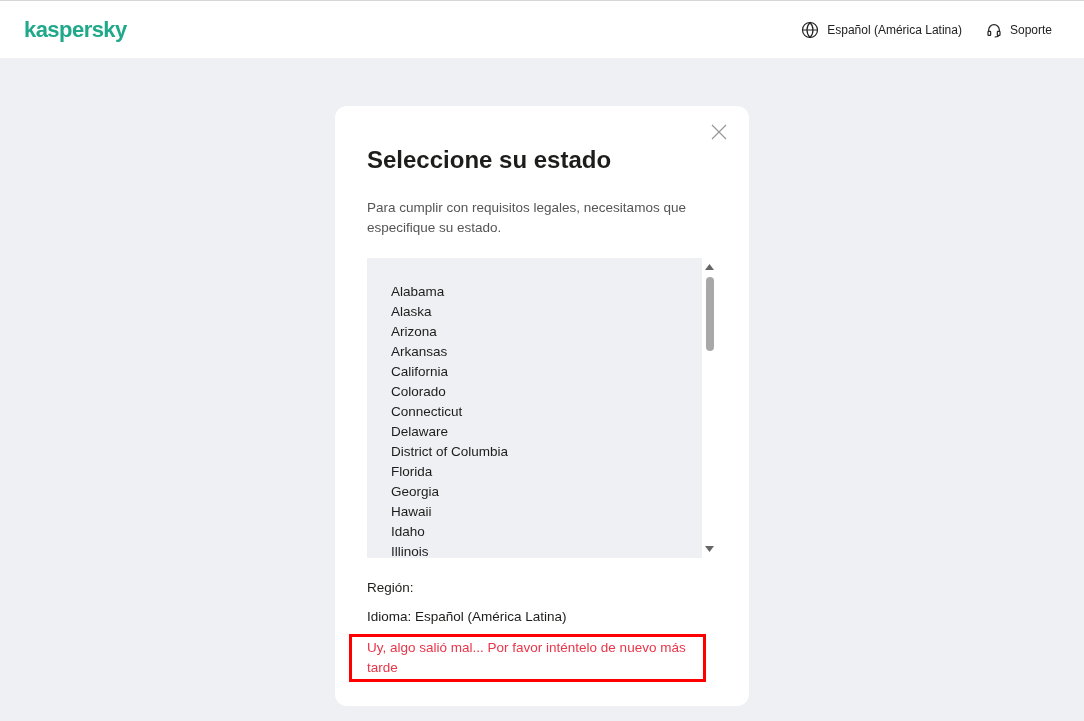 Image resolution: width=1084 pixels, height=721 pixels. I want to click on state-option: Delaware, so click(546, 432).